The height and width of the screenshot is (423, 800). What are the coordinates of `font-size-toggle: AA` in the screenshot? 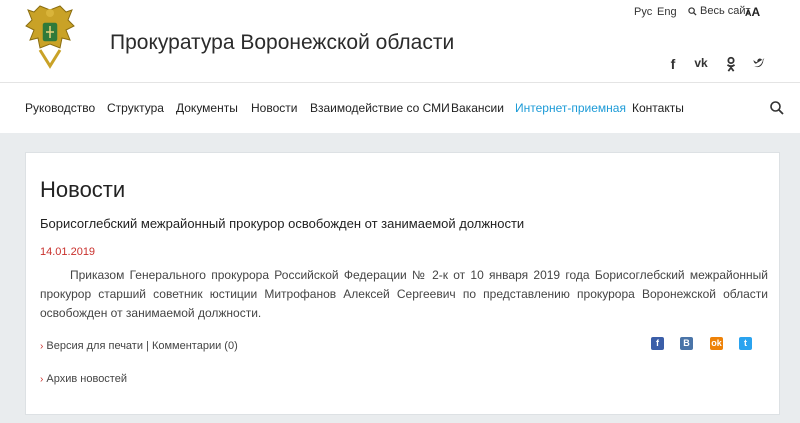 It's located at (752, 12).